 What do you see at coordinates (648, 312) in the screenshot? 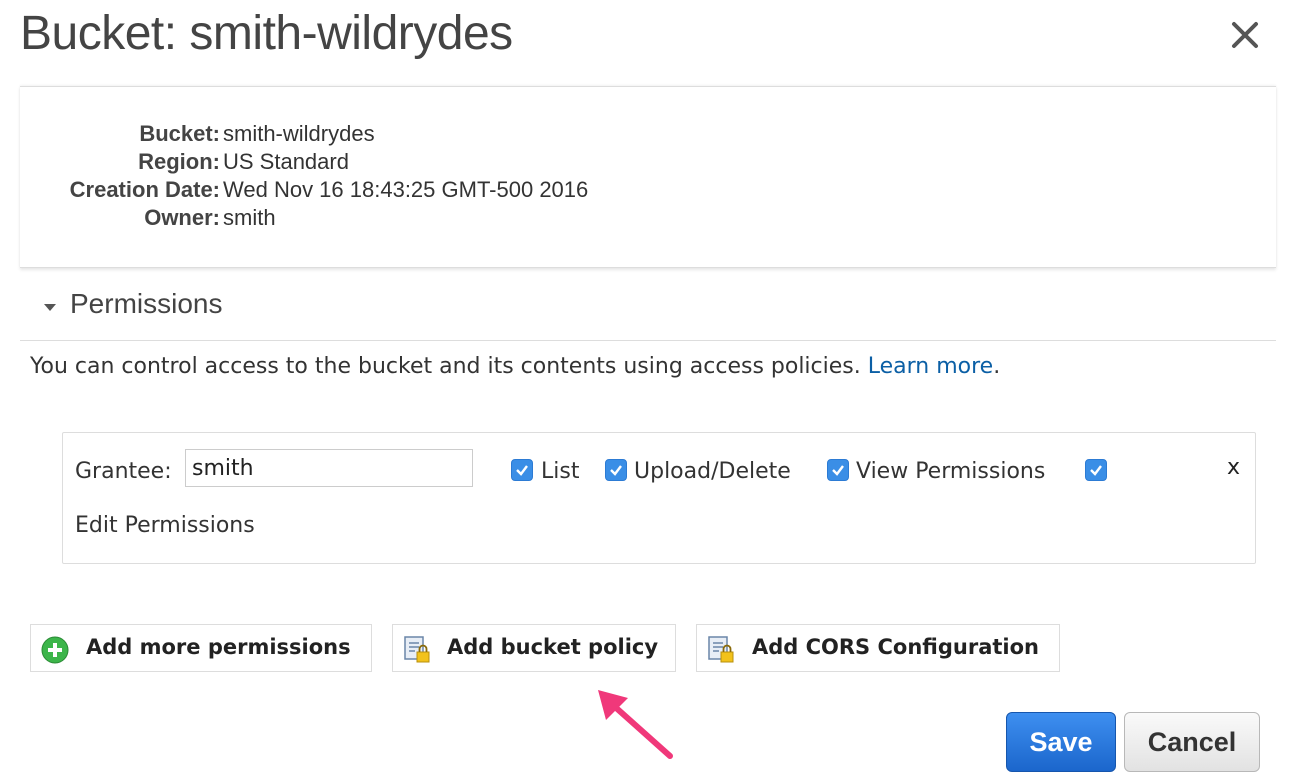
I see `permissions-section-toggle: Permissions` at bounding box center [648, 312].